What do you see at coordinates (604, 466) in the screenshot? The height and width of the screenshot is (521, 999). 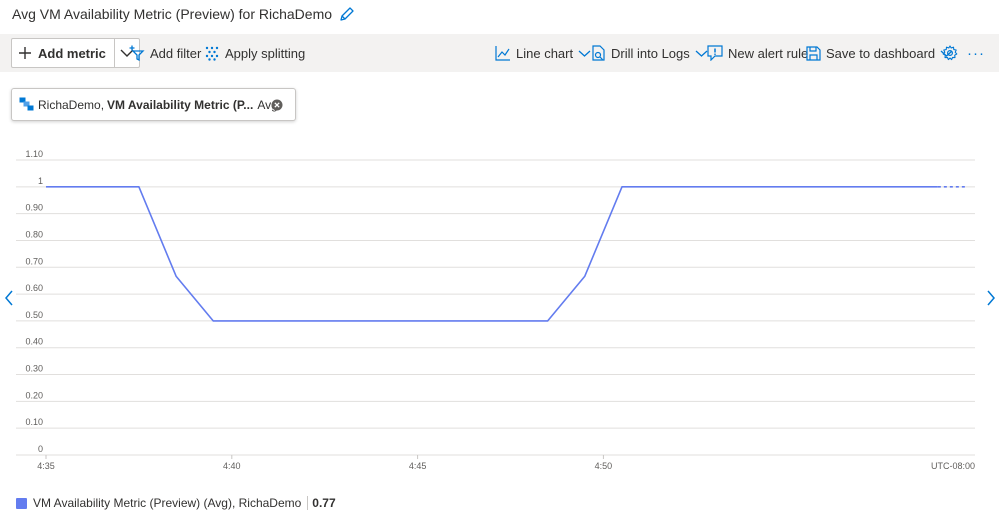 I see `x-tick-label: 4:50` at bounding box center [604, 466].